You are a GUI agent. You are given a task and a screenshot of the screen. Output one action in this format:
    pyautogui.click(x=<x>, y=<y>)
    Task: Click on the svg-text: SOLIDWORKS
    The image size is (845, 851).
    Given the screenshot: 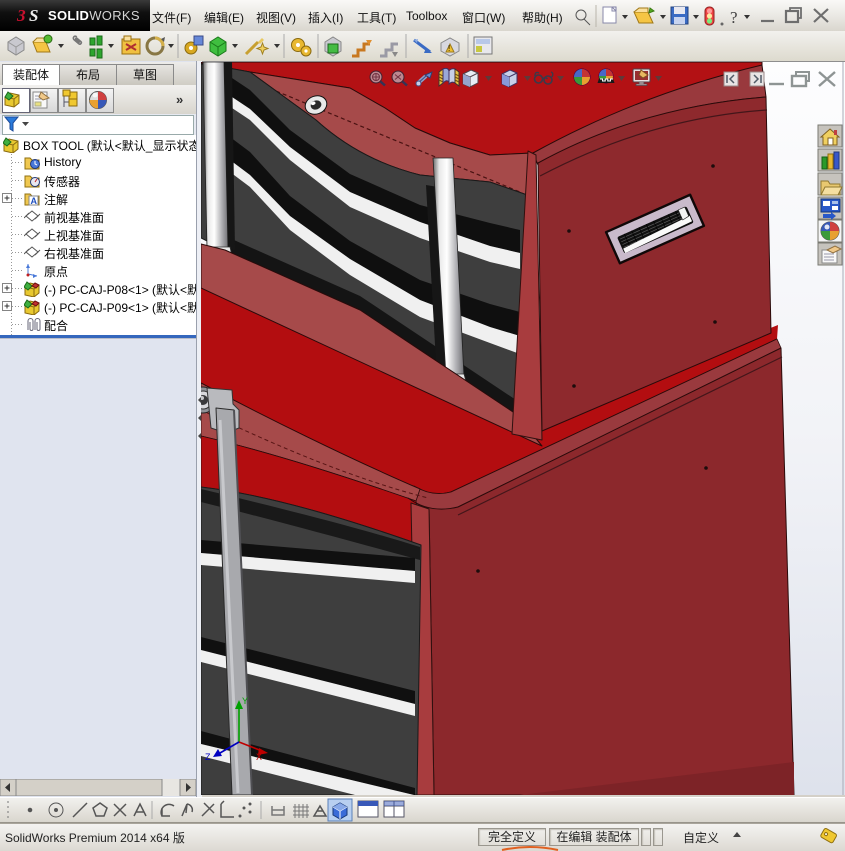 What is the action you would take?
    pyautogui.click(x=94, y=15)
    